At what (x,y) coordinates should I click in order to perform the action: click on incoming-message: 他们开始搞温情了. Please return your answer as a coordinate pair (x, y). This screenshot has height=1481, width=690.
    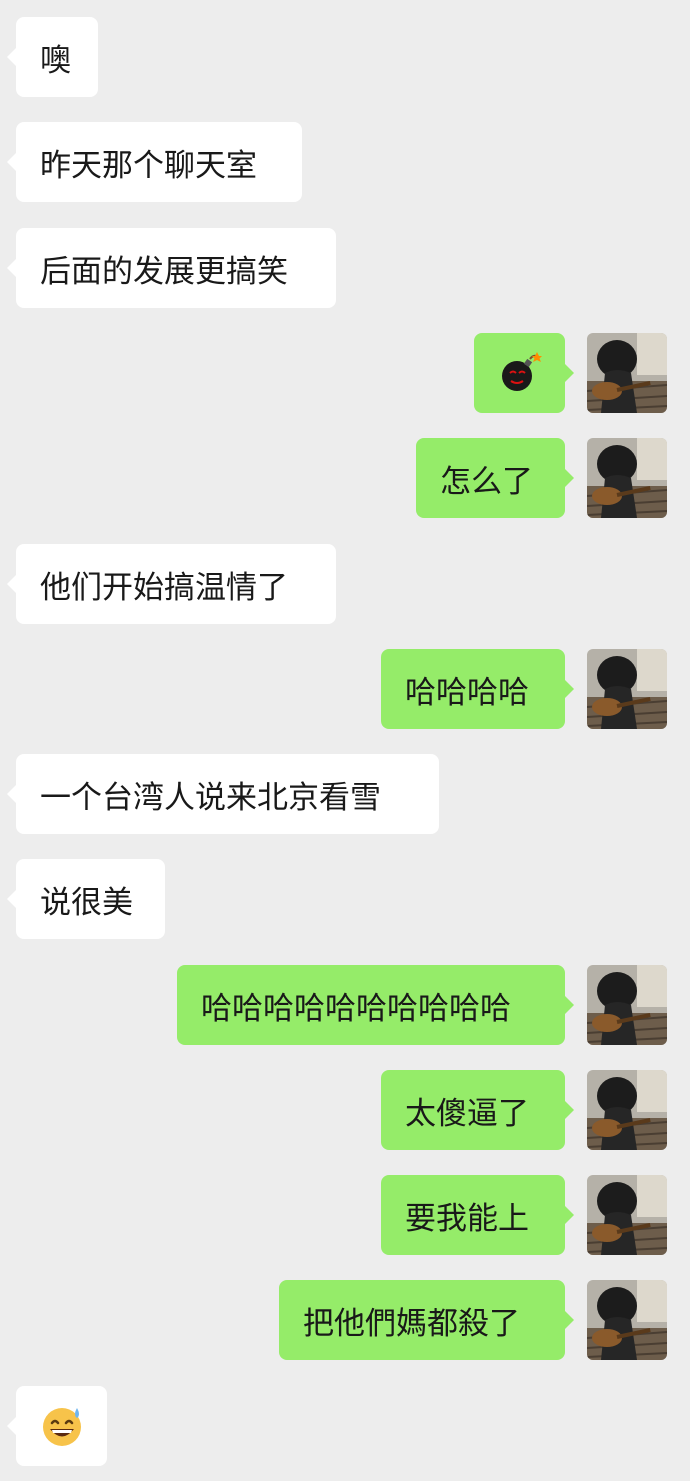
    Looking at the image, I should click on (345, 584).